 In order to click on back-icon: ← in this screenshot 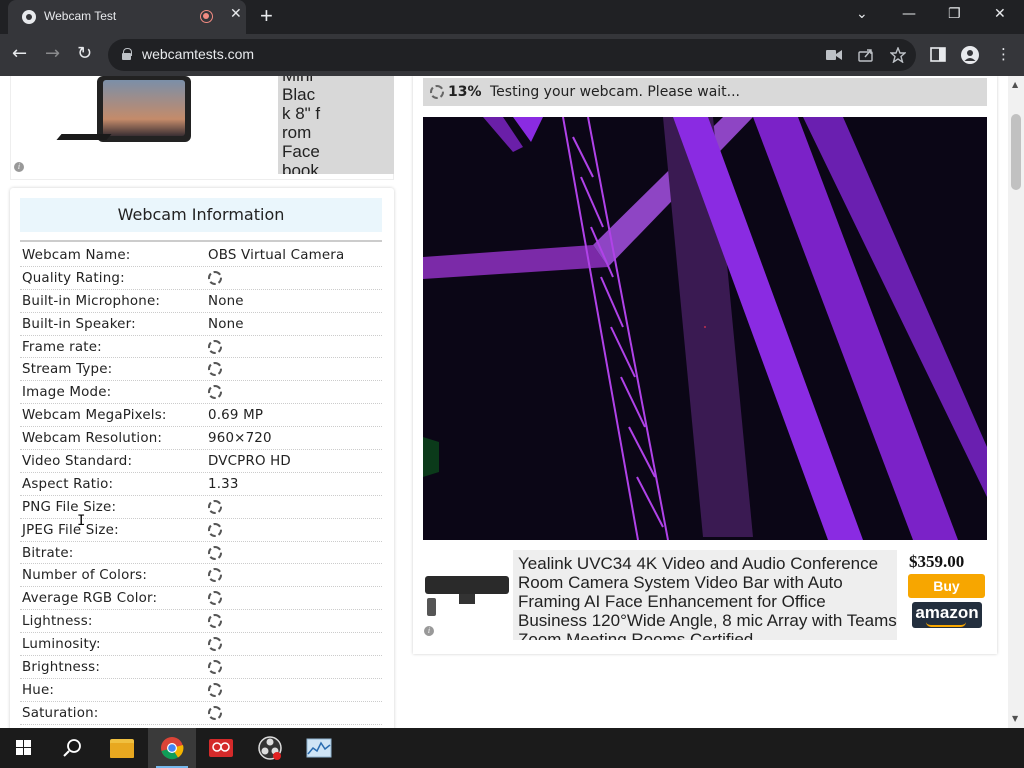, I will do `click(19, 53)`.